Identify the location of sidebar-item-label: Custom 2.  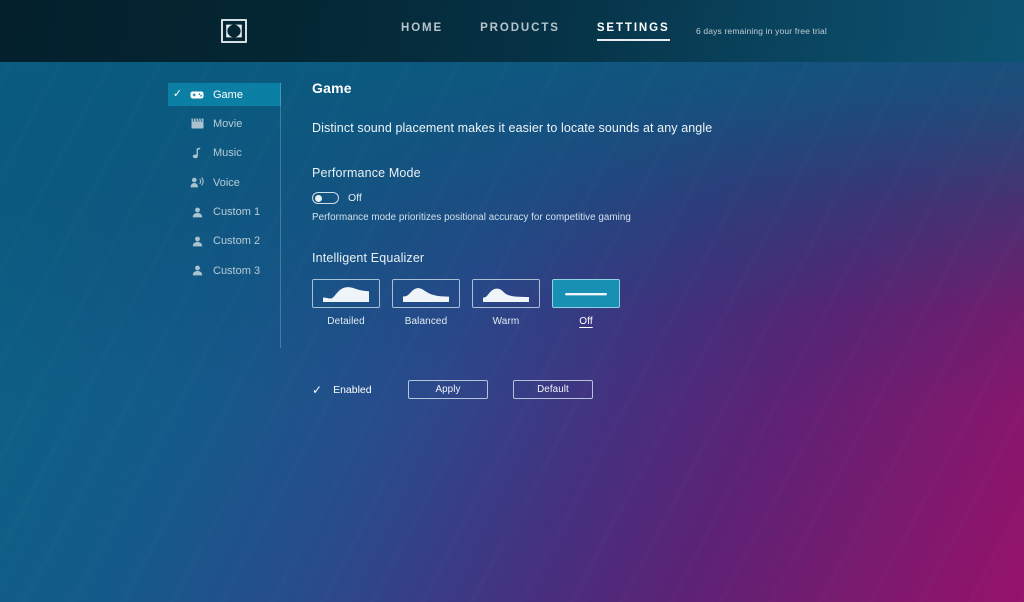
(237, 241).